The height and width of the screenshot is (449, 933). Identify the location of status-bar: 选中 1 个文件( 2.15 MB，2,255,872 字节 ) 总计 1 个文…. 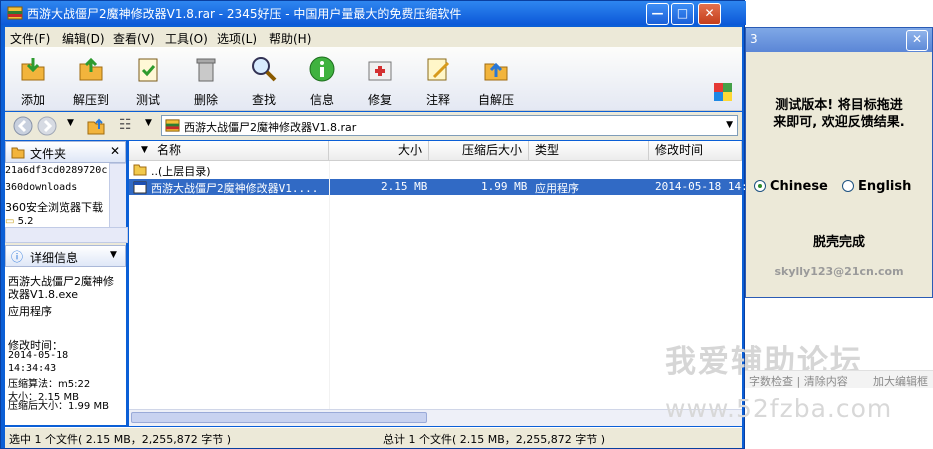
(373, 437).